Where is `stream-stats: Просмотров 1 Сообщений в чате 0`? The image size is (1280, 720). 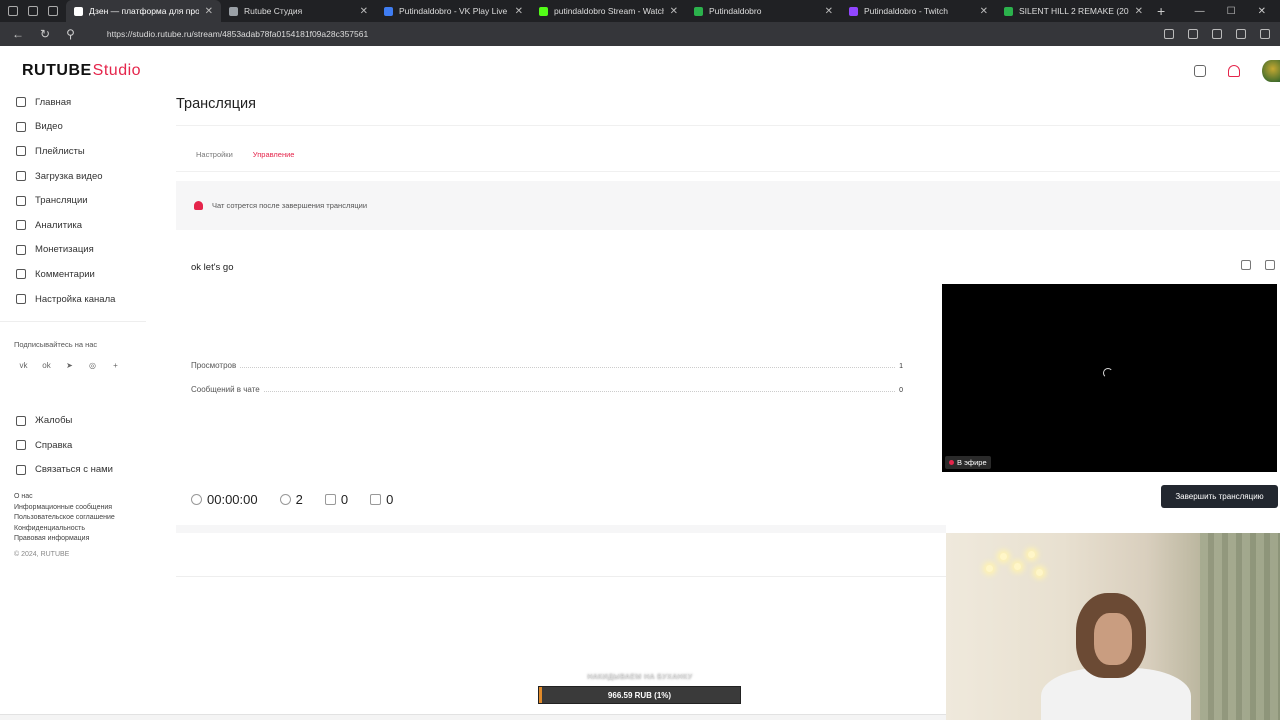
stream-stats: Просмотров 1 Сообщений в чате 0 is located at coordinates (547, 385).